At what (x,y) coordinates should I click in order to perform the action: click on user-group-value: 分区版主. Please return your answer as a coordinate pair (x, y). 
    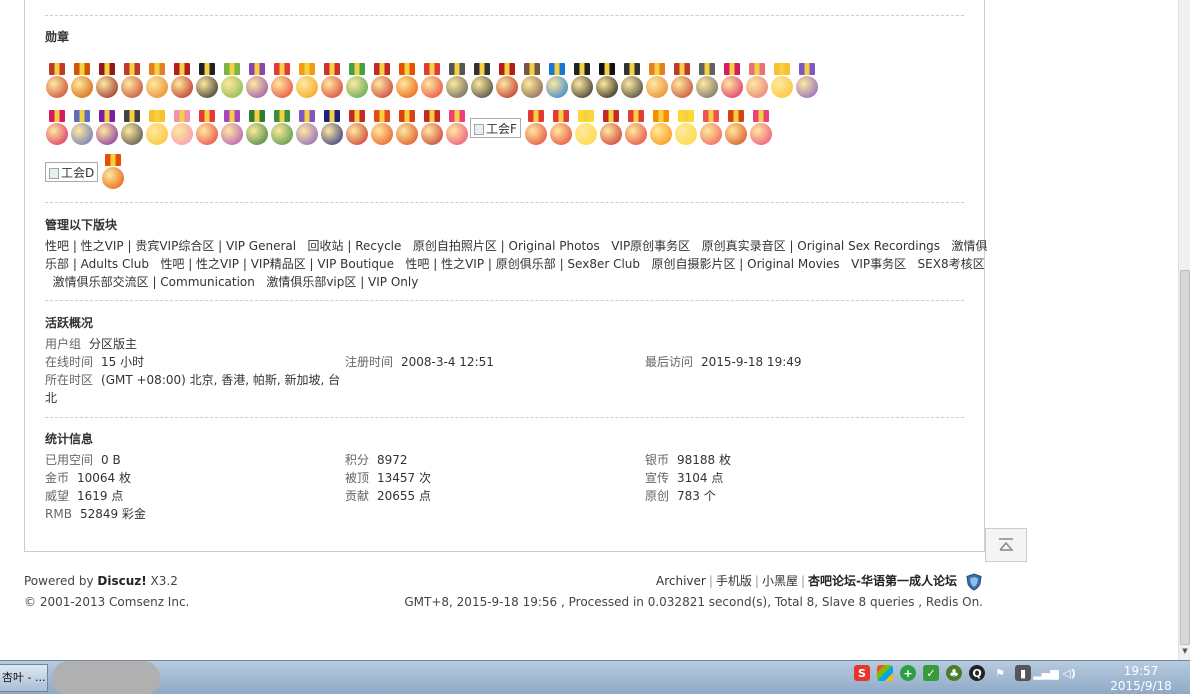
    Looking at the image, I should click on (113, 344).